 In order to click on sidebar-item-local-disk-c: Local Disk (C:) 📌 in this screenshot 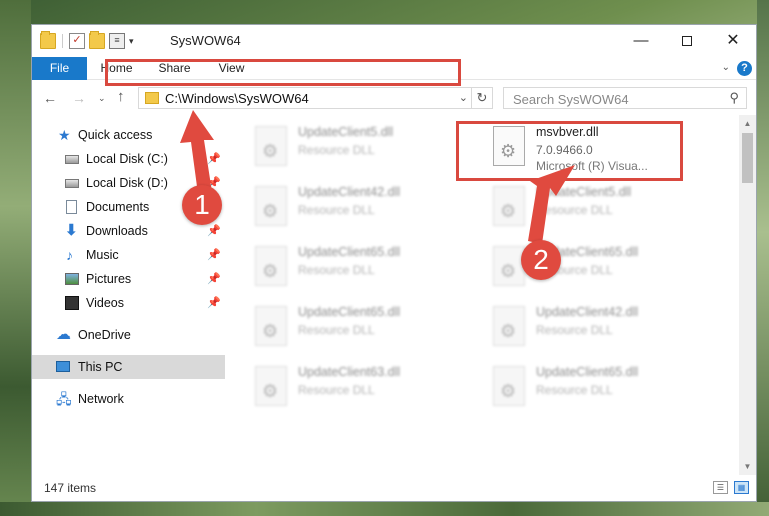, I will do `click(128, 159)`.